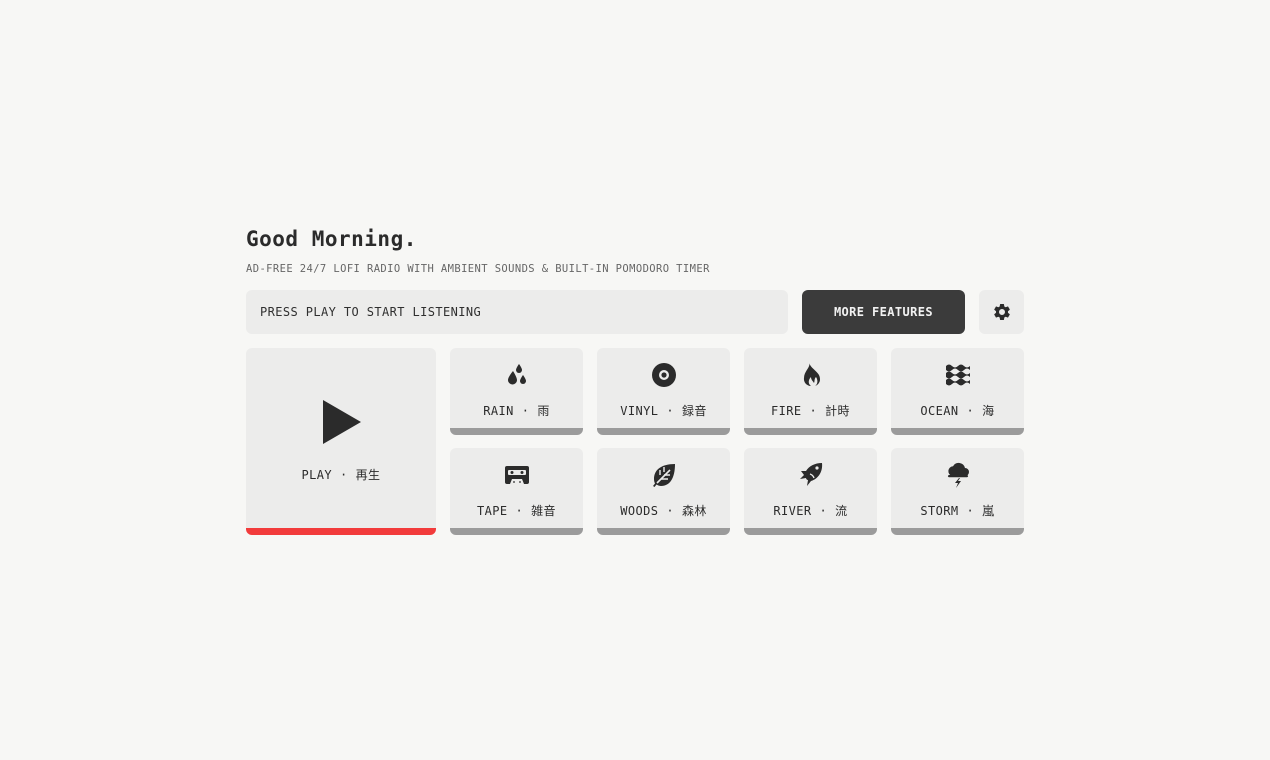 This screenshot has width=1270, height=760. I want to click on sound-tile-label: FIRE · 計時, so click(810, 411).